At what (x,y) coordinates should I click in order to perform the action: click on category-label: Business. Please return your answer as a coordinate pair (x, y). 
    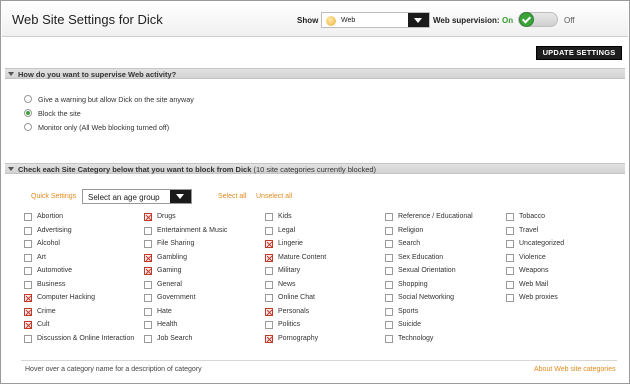
    Looking at the image, I should click on (51, 284).